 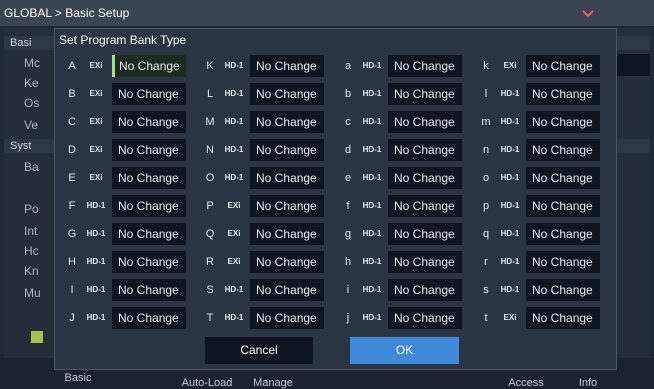 What do you see at coordinates (486, 290) in the screenshot?
I see `bank-letter: s` at bounding box center [486, 290].